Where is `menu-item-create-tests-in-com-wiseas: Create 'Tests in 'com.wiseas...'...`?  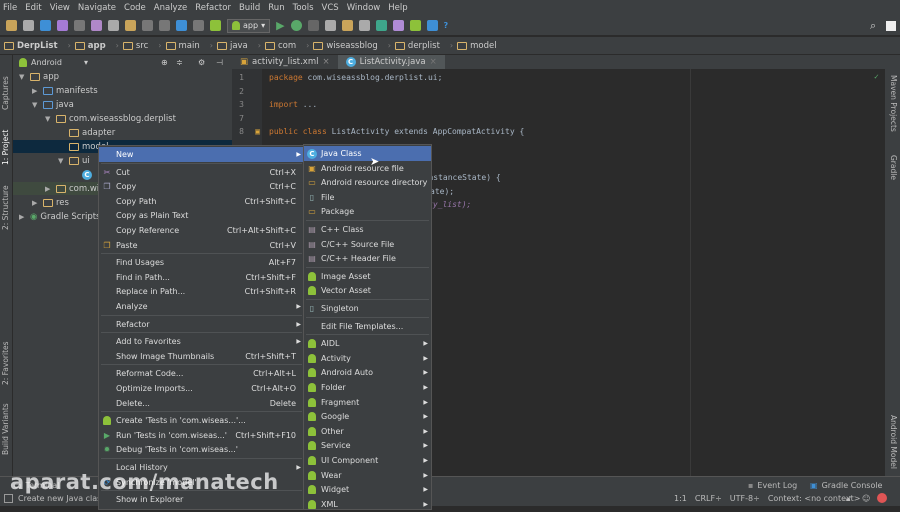
menu-item-create-tests-in-com-wiseas: Create 'Tests in 'com.wiseas...'... is located at coordinates (201, 420).